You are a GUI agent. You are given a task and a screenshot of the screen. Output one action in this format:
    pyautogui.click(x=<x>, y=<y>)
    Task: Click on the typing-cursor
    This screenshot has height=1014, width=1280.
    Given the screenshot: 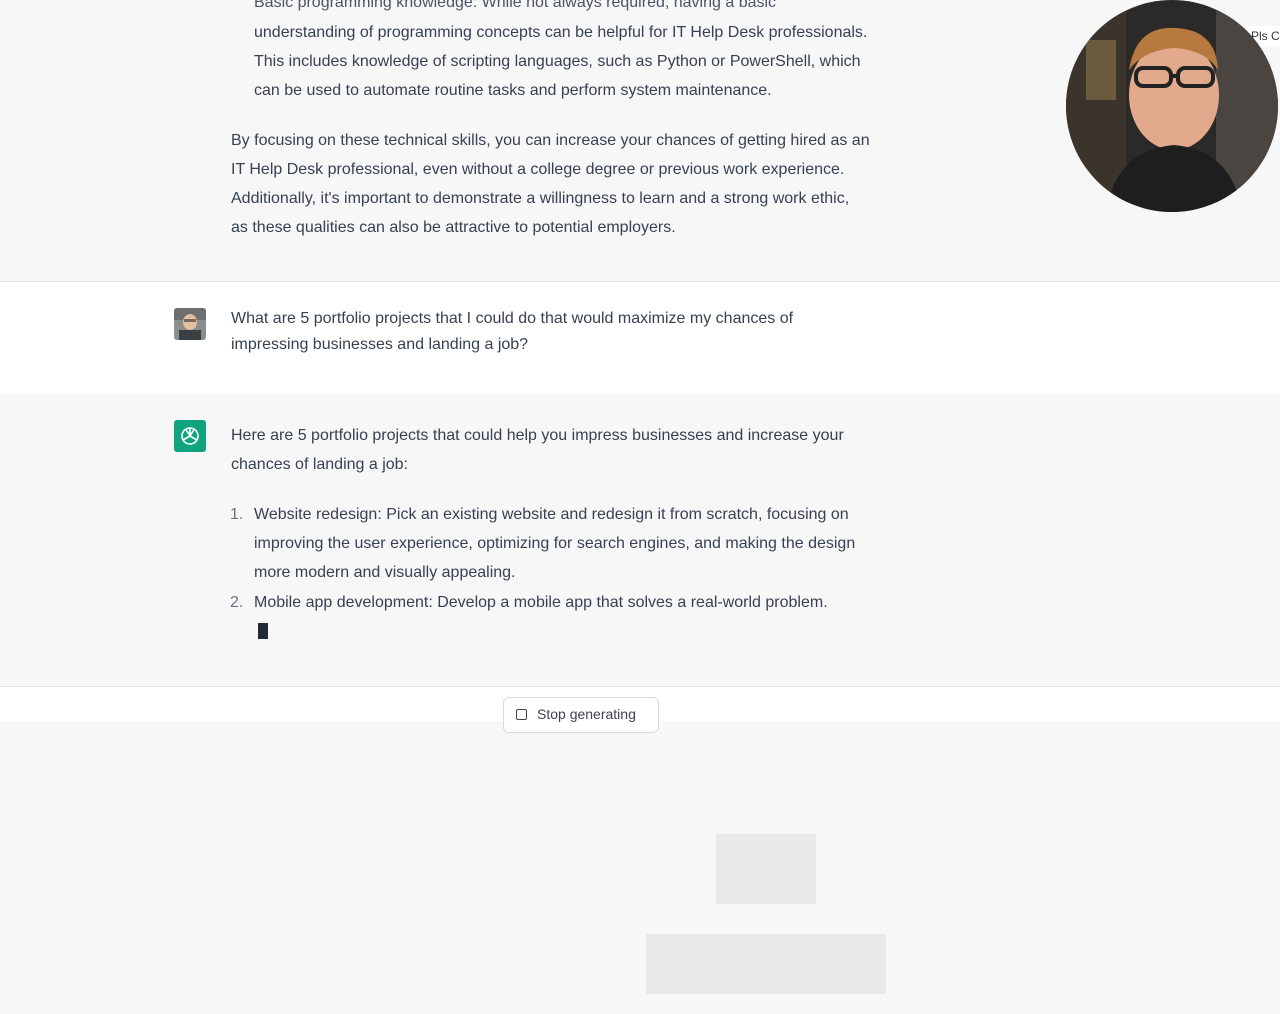 What is the action you would take?
    pyautogui.click(x=263, y=631)
    